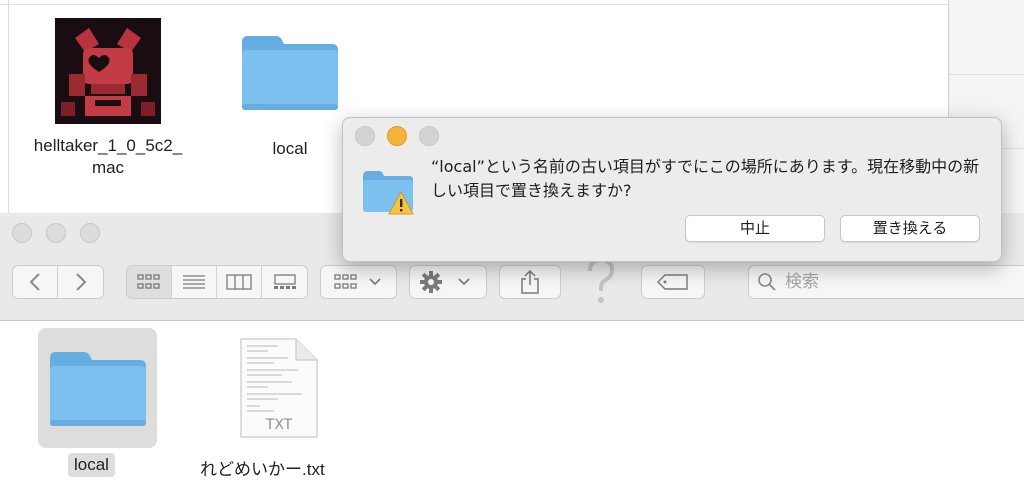 This screenshot has width=1024, height=496. I want to click on group-icon, so click(357, 281).